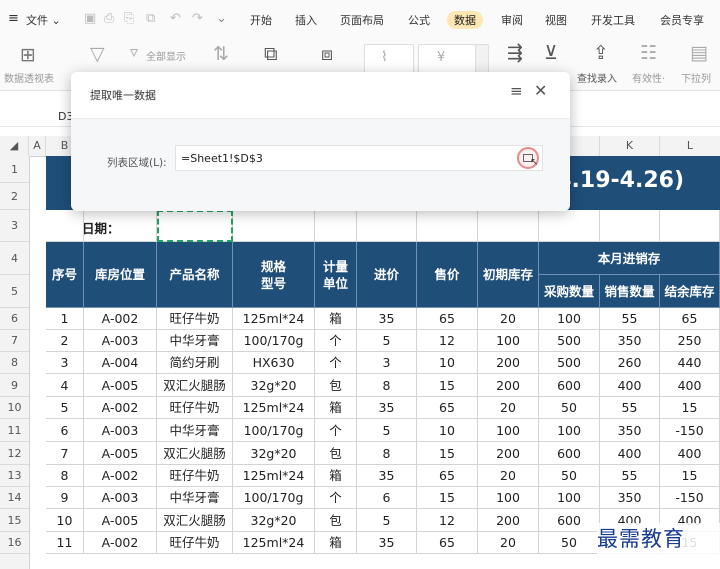 The height and width of the screenshot is (569, 720). What do you see at coordinates (447, 476) in the screenshot?
I see `cell-sell-price: 65` at bounding box center [447, 476].